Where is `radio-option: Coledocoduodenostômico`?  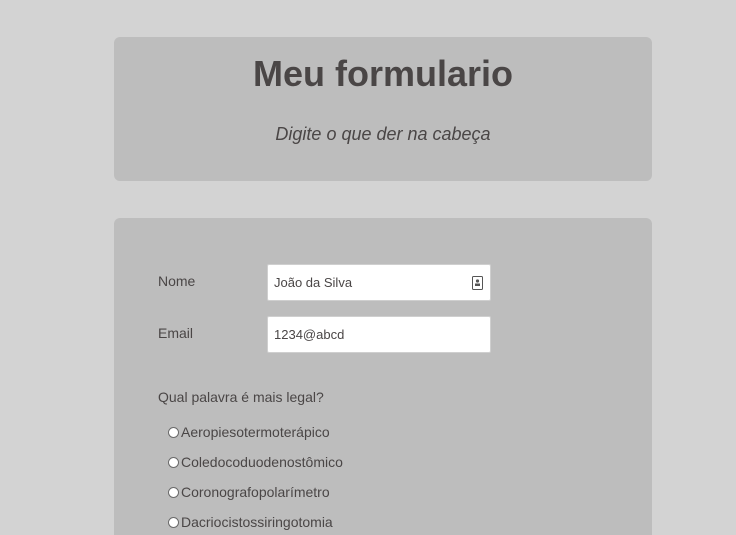
radio-option: Coledocoduodenostômico is located at coordinates (255, 462).